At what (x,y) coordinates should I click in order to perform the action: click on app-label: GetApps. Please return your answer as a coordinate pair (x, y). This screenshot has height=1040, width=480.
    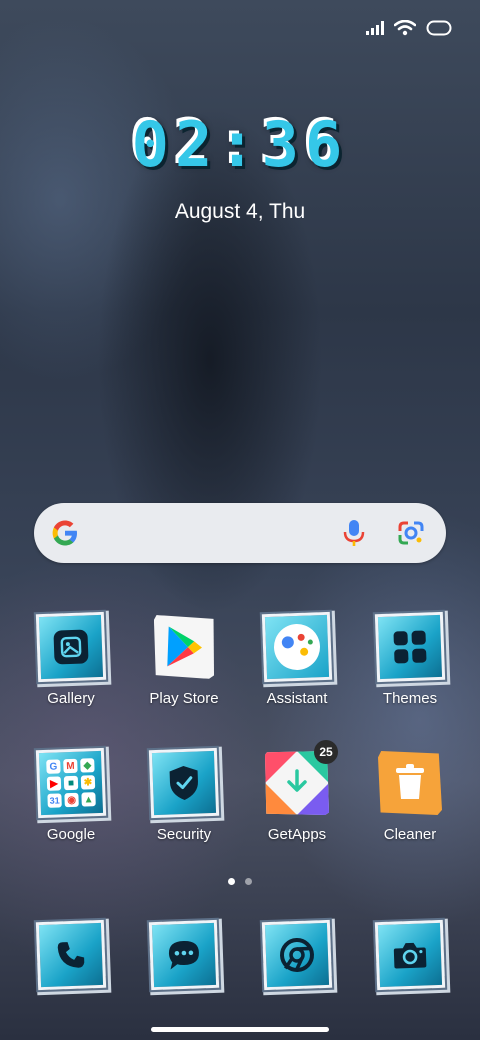
    Looking at the image, I should click on (297, 834).